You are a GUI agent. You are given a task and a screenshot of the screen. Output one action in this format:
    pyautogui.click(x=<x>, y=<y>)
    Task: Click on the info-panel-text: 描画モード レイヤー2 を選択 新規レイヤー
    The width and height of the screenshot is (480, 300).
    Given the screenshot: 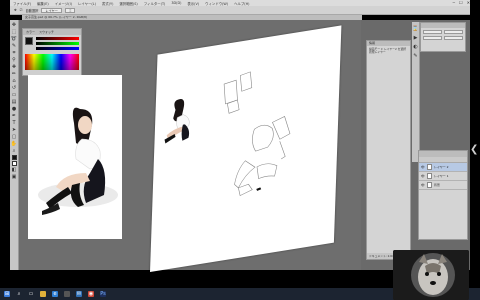 What is the action you would take?
    pyautogui.click(x=388, y=51)
    